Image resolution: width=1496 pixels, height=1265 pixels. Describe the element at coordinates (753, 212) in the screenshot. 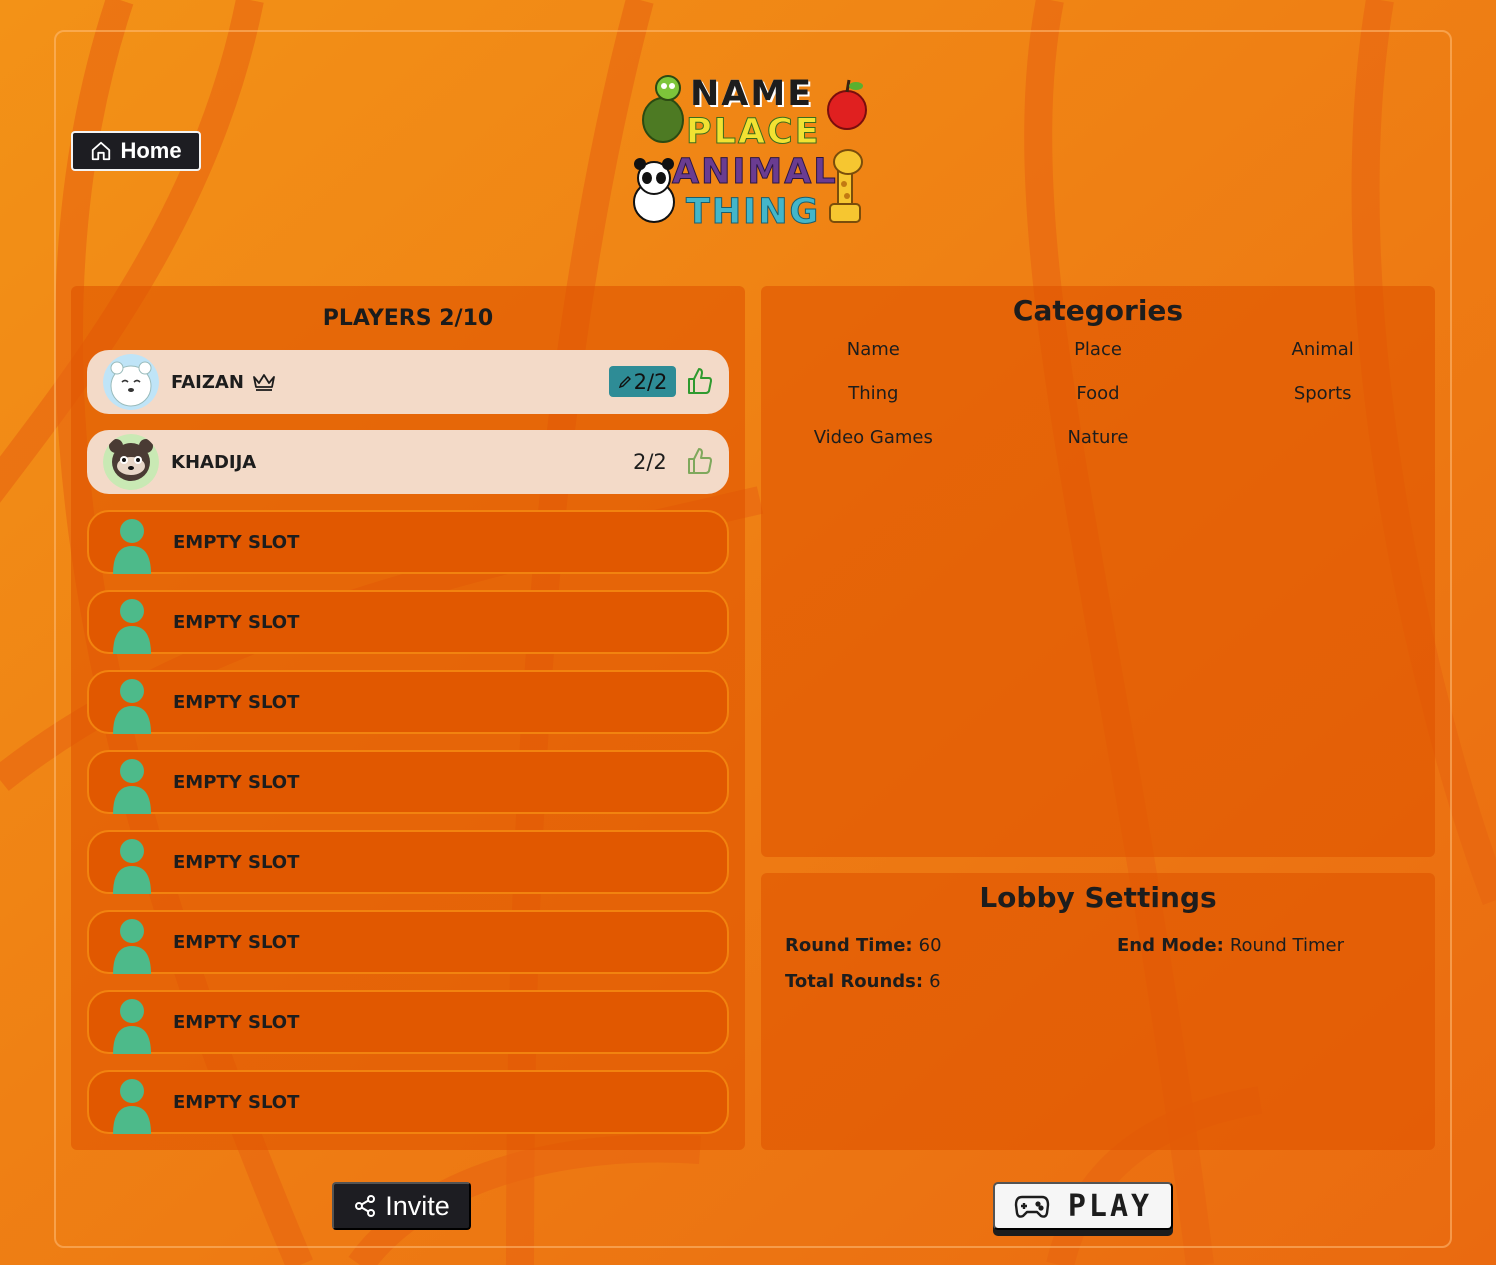

I see `logo-word-thing: THING` at that location.